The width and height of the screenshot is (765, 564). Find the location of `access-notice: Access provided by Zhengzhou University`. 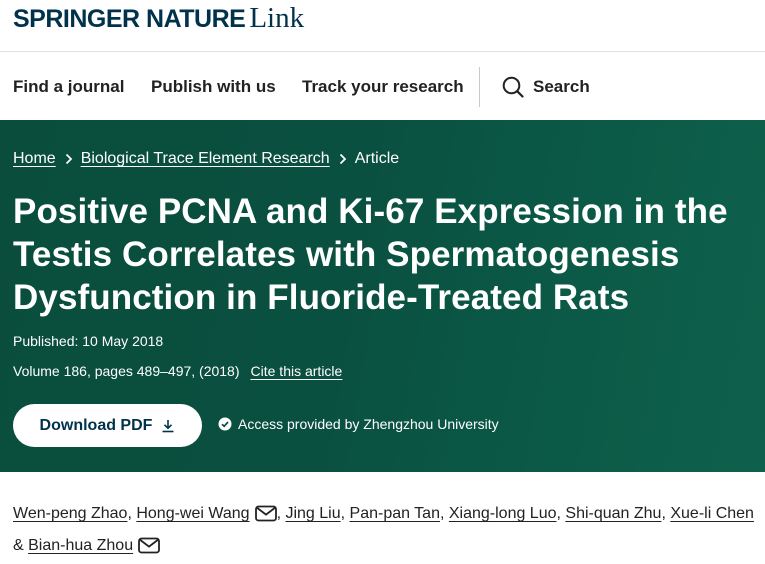

access-notice: Access provided by Zhengzhou University is located at coordinates (358, 424).